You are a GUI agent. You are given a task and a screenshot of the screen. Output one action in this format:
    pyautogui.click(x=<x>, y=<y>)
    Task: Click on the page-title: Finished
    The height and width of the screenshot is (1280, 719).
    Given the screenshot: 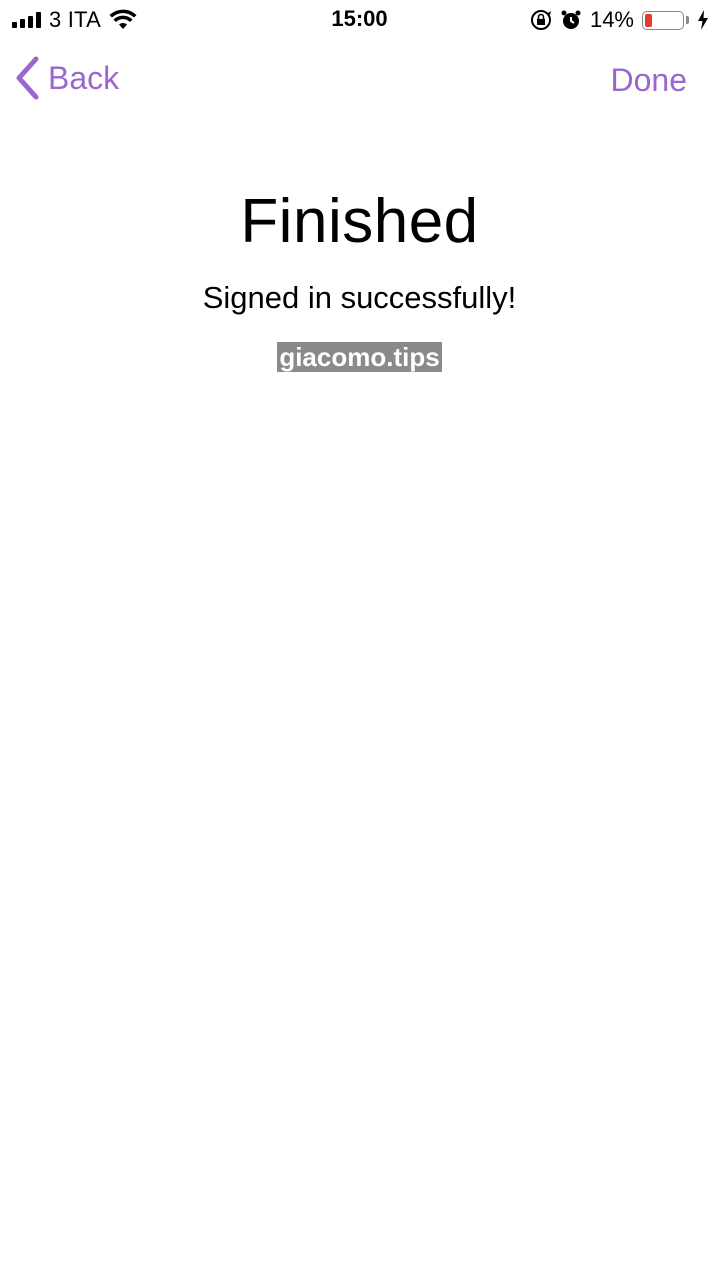 What is the action you would take?
    pyautogui.click(x=359, y=221)
    